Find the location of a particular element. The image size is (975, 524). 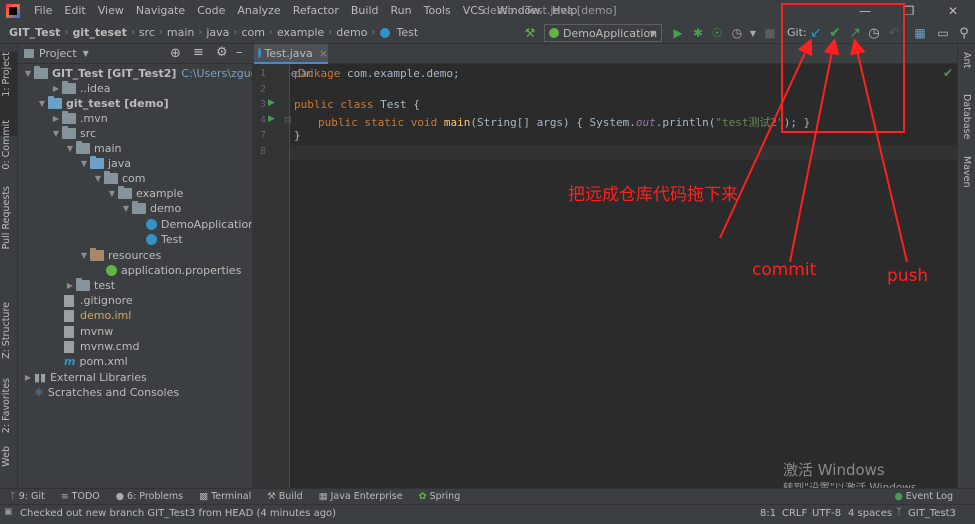

toolwindow-label: Java Enterprise is located at coordinates (366, 496).